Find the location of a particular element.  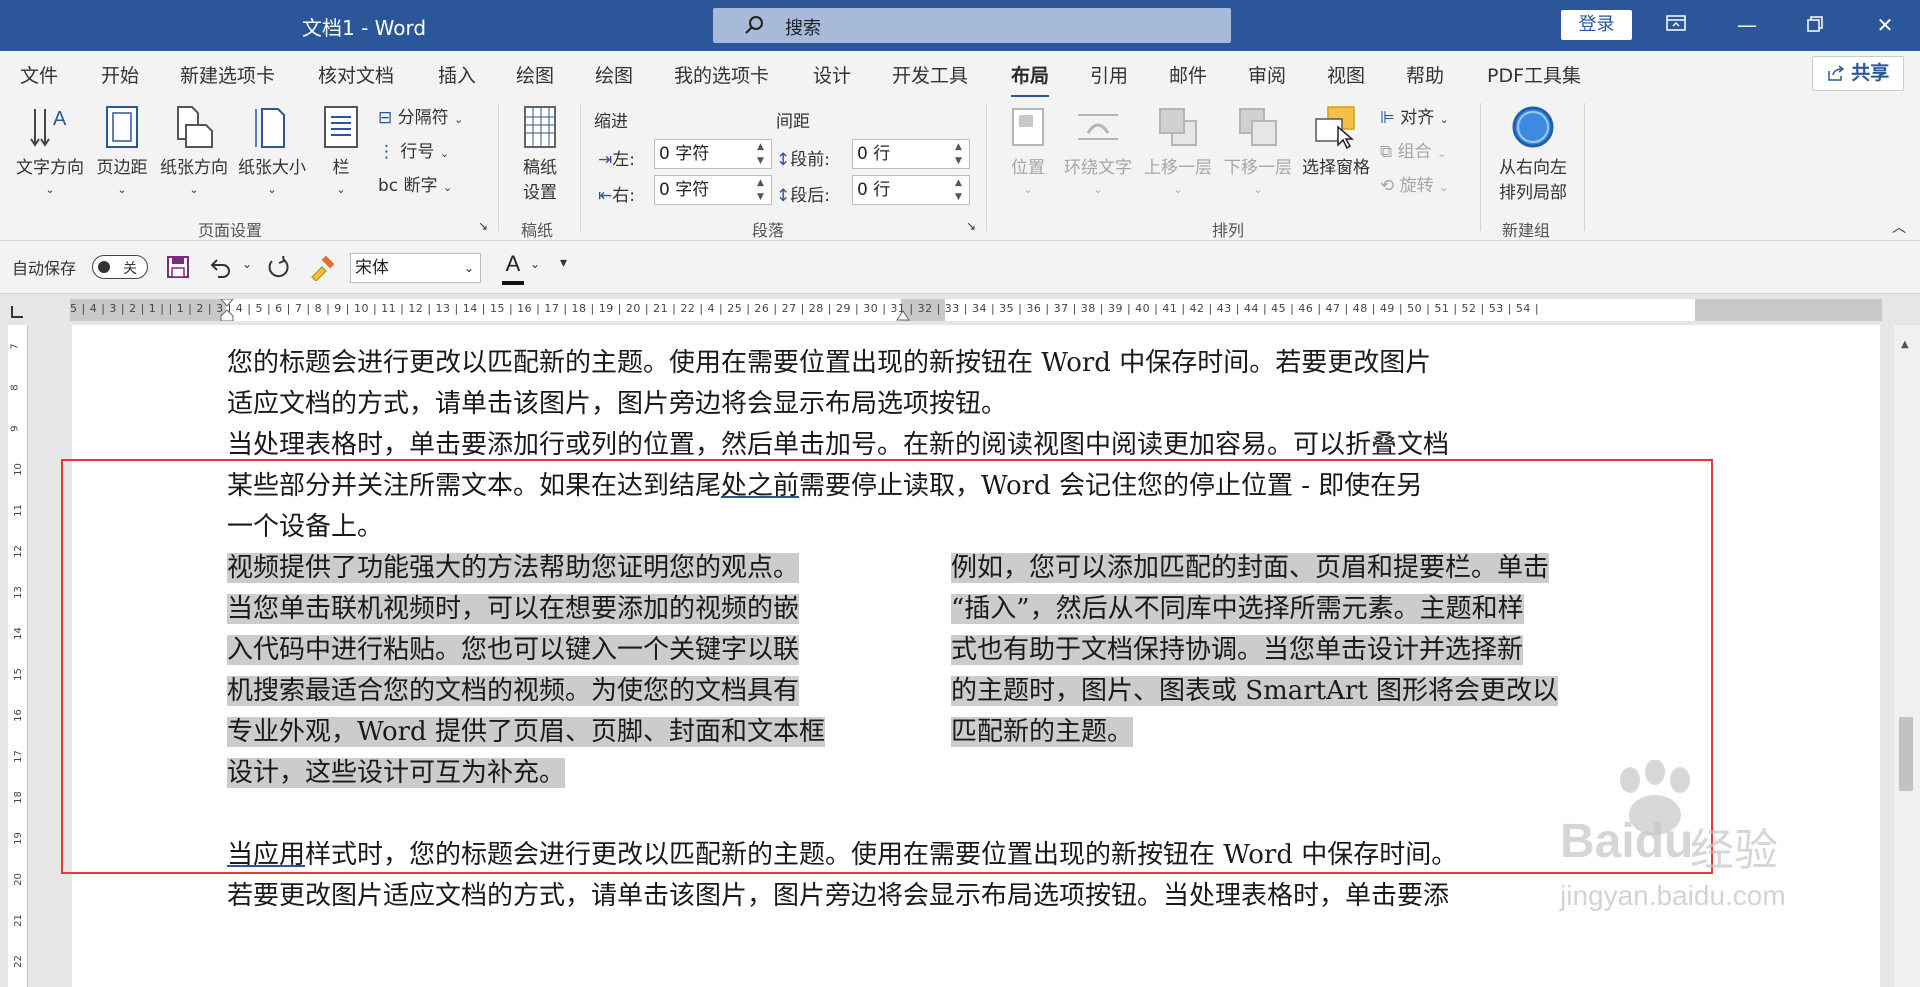

tab-references: 引用 is located at coordinates (1109, 74).